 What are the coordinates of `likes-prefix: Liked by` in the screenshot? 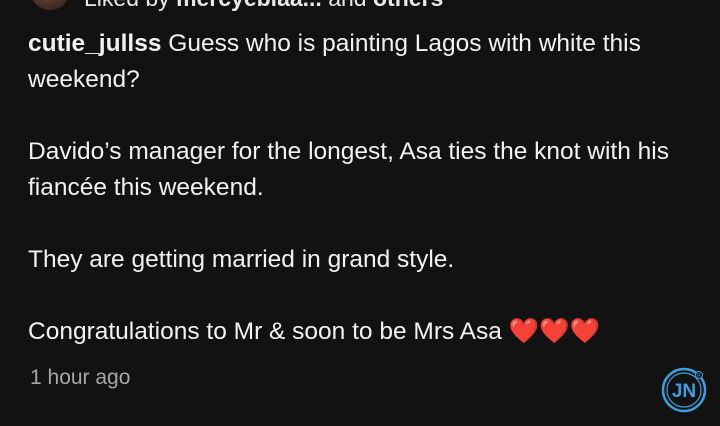 It's located at (130, 5).